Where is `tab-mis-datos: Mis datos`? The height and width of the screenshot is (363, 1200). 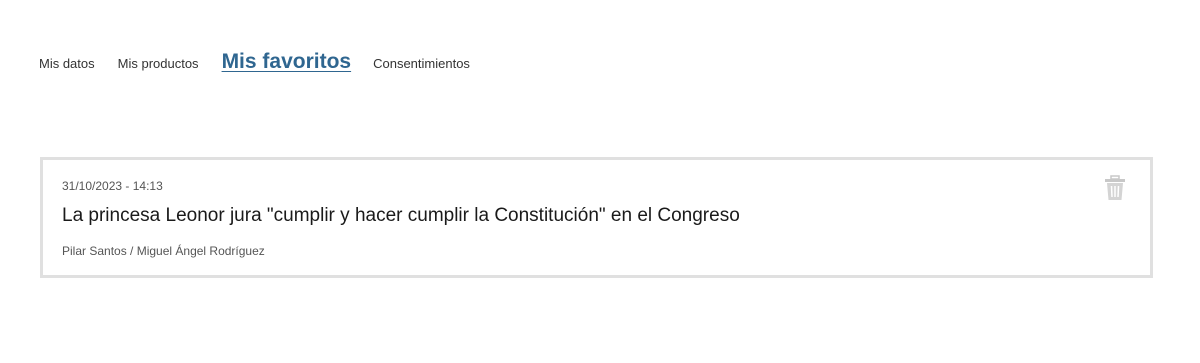 tab-mis-datos: Mis datos is located at coordinates (67, 64).